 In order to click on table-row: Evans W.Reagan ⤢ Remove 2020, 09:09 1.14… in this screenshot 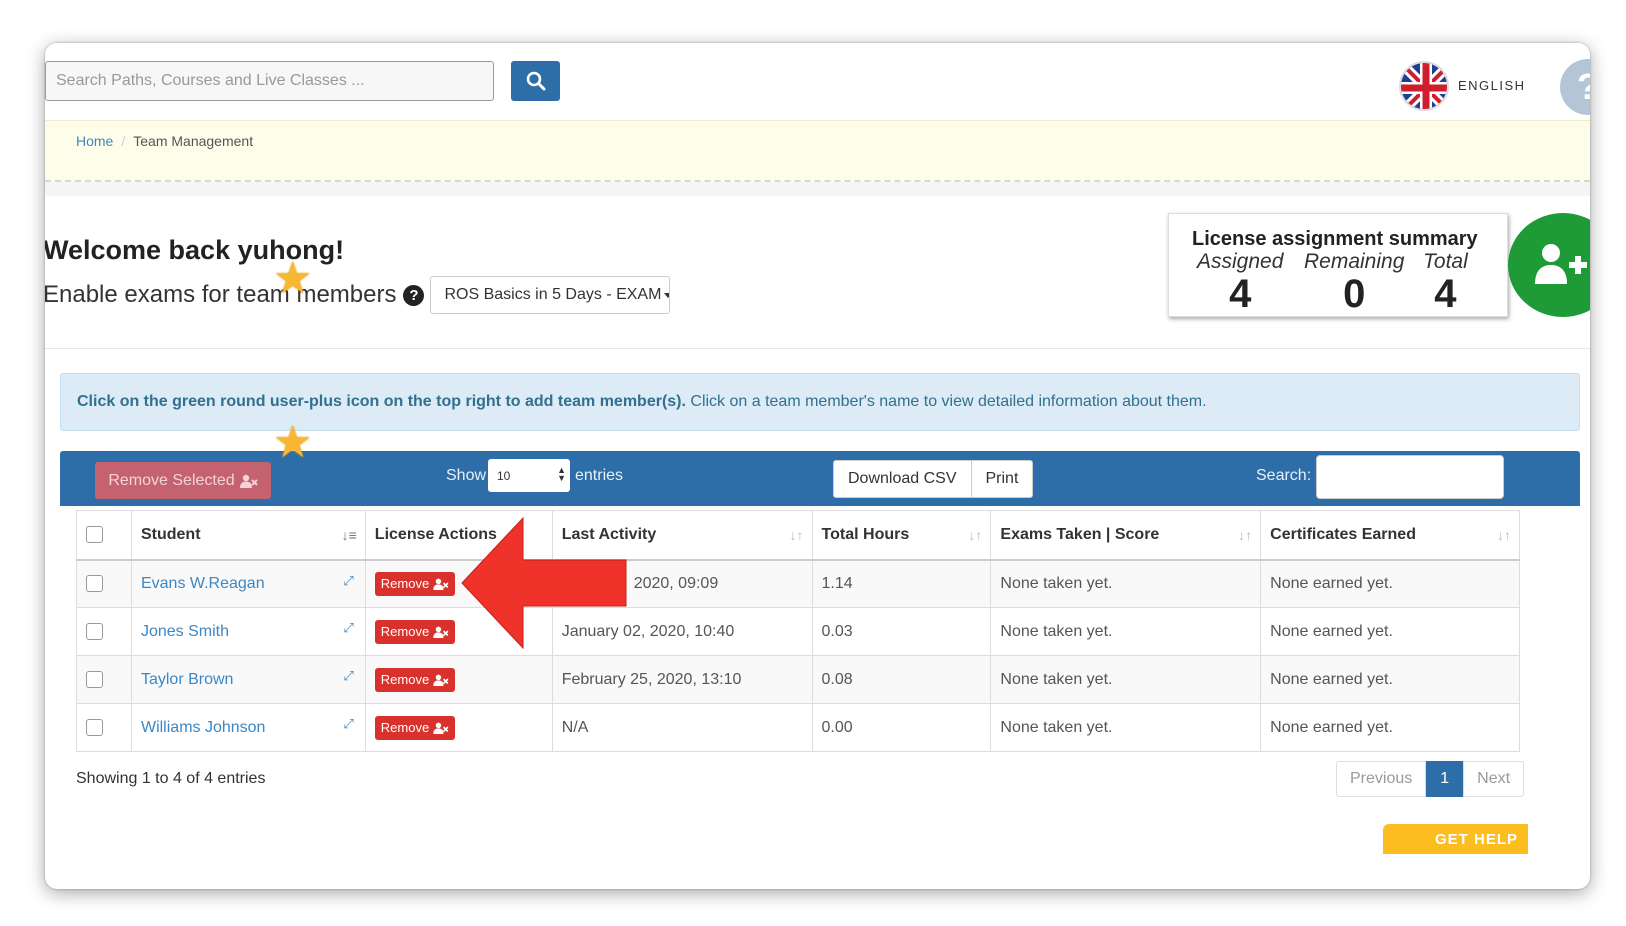, I will do `click(798, 583)`.